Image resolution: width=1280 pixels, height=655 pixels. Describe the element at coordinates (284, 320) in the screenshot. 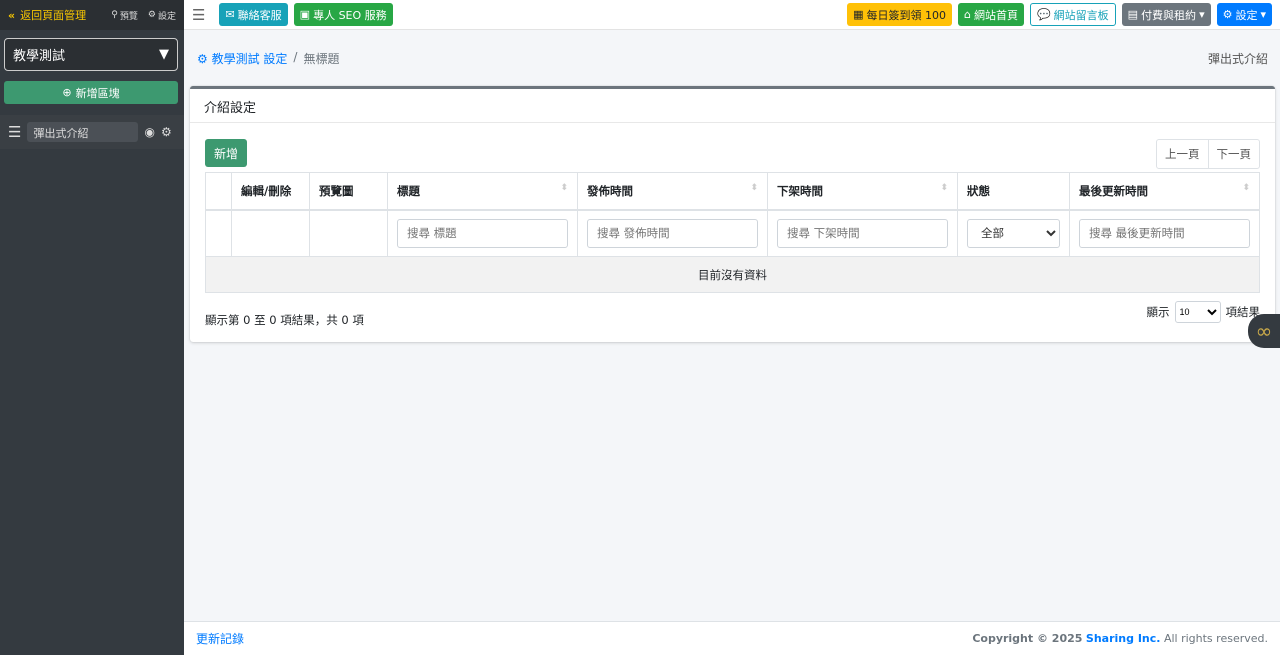

I see `table-info: 顯示第 0 至 0 項結果，共 0 項` at that location.